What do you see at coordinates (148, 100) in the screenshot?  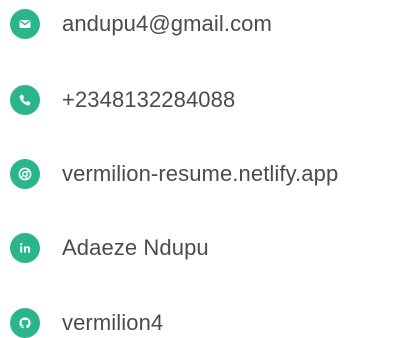 I see `phone-link: +2348132284088` at bounding box center [148, 100].